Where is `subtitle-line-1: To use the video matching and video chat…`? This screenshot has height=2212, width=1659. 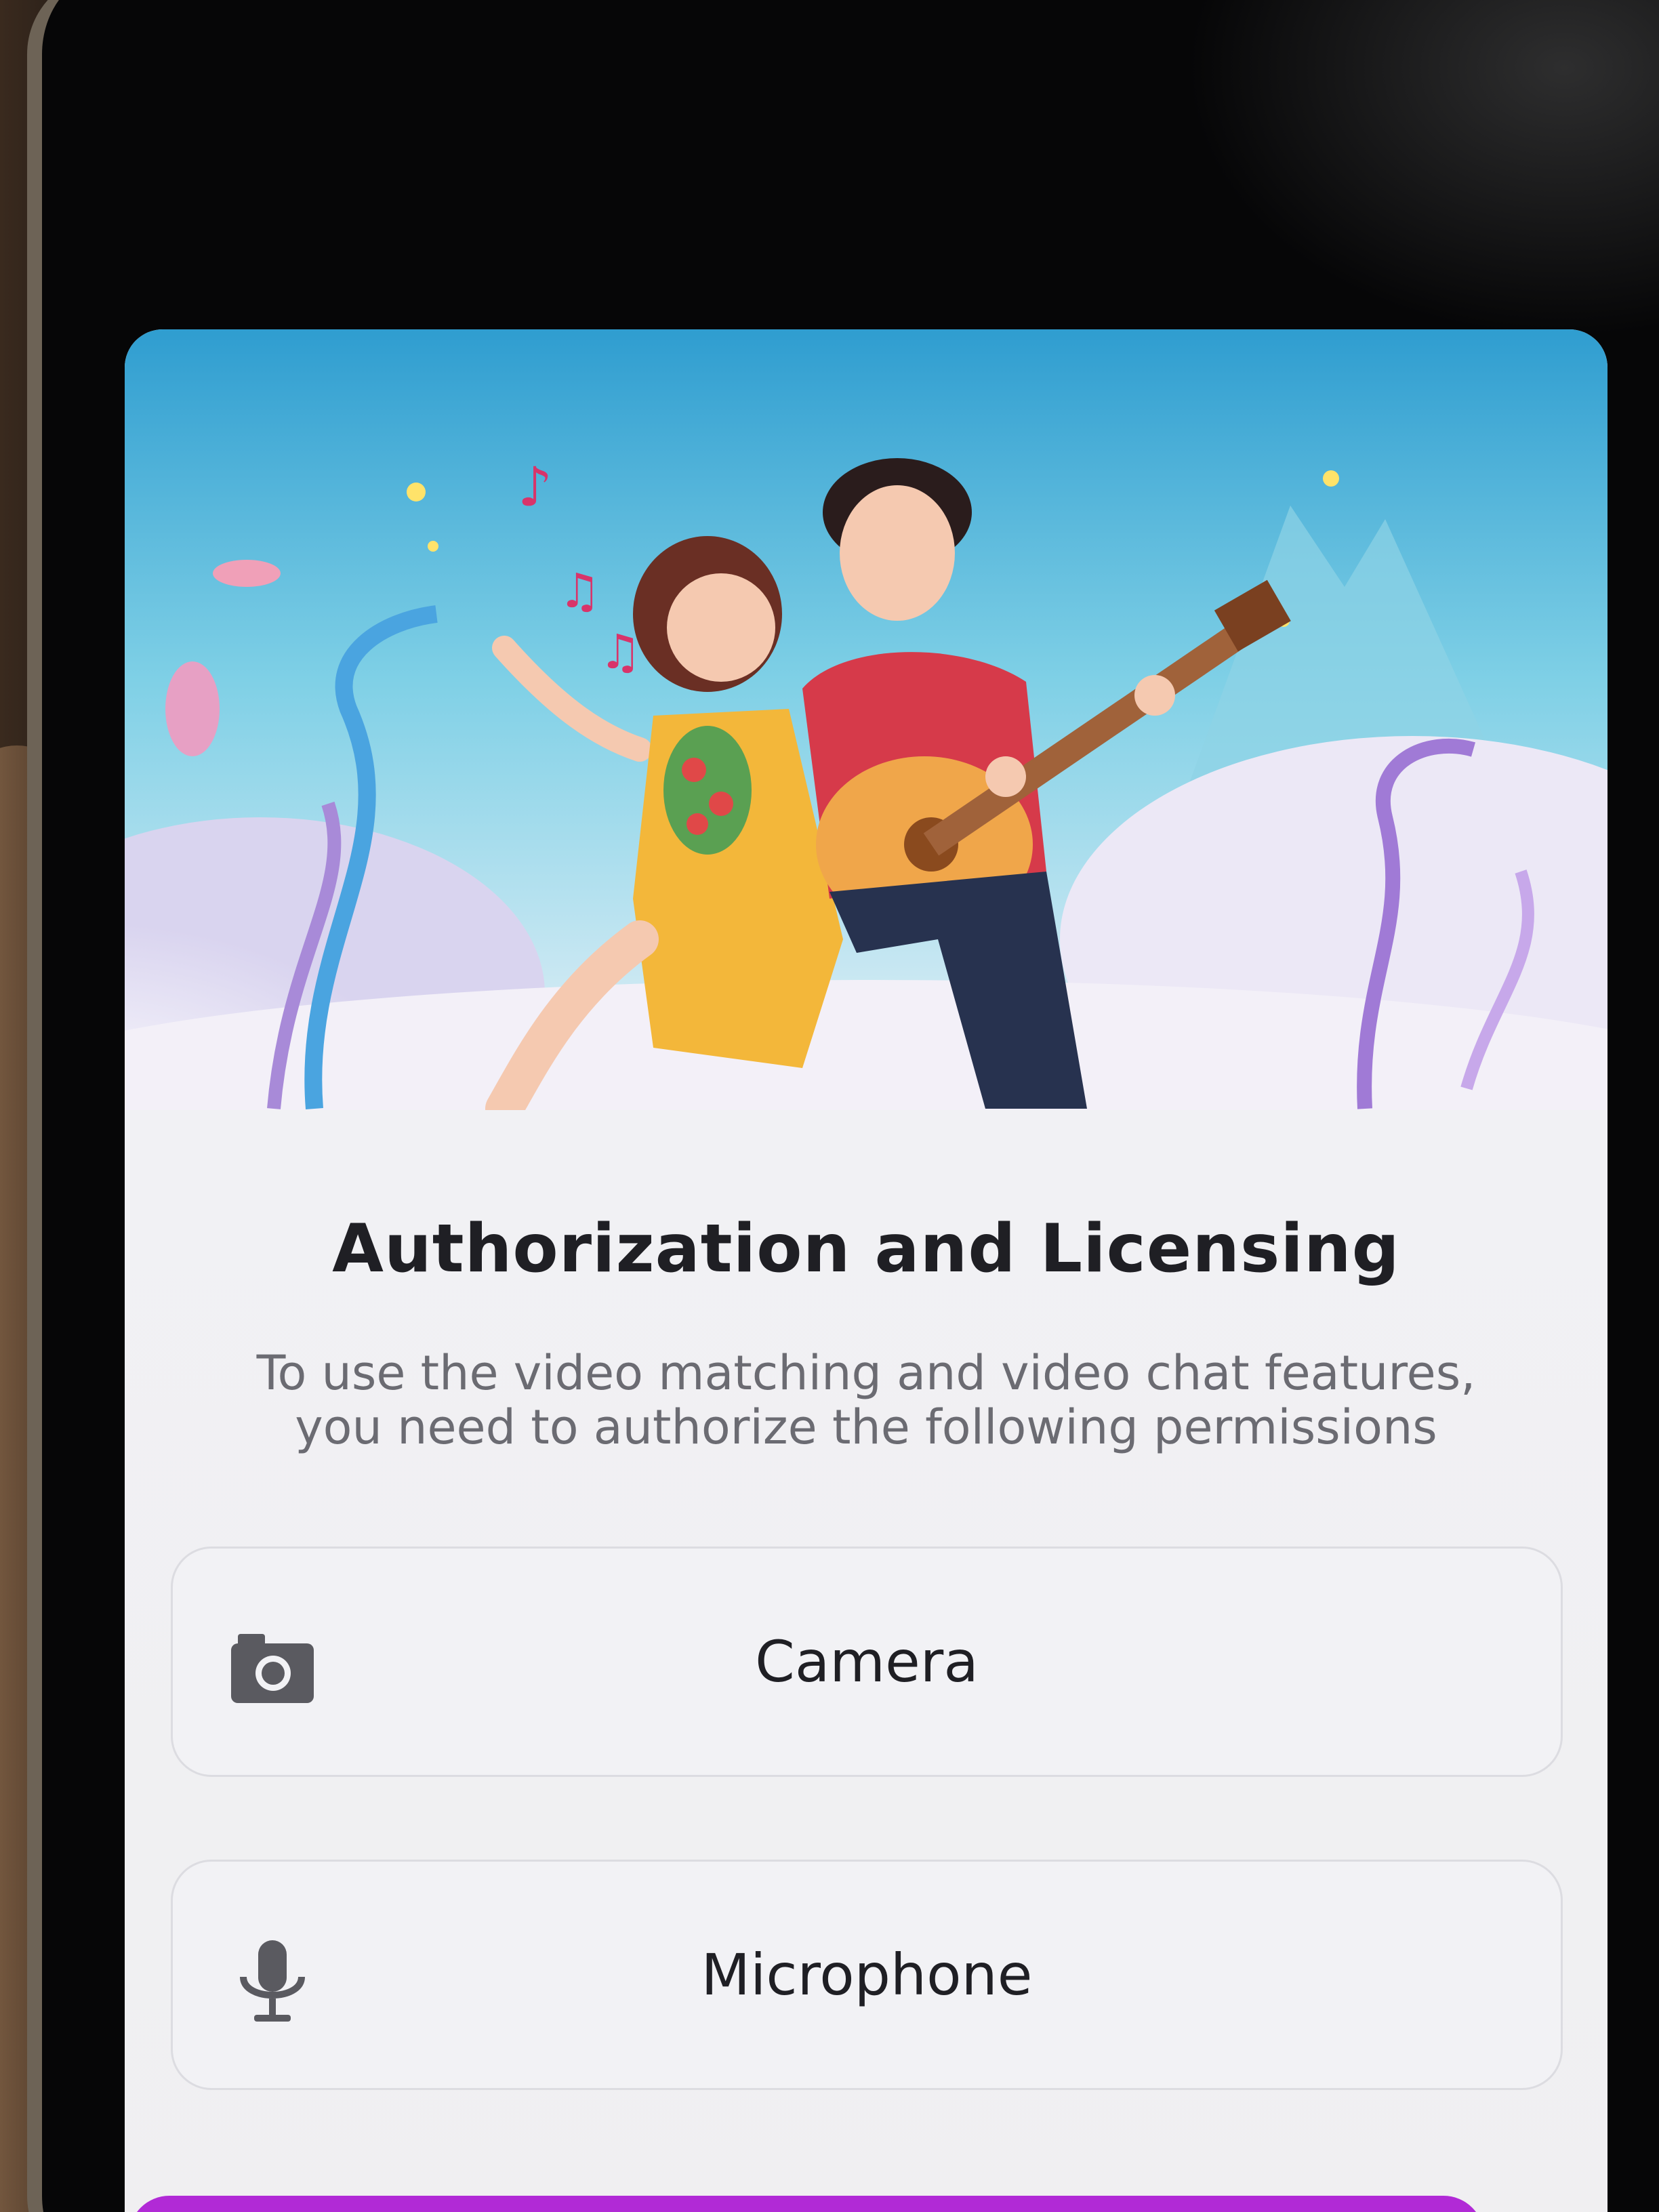
subtitle-line-1: To use the video matching and video chat… is located at coordinates (866, 1373).